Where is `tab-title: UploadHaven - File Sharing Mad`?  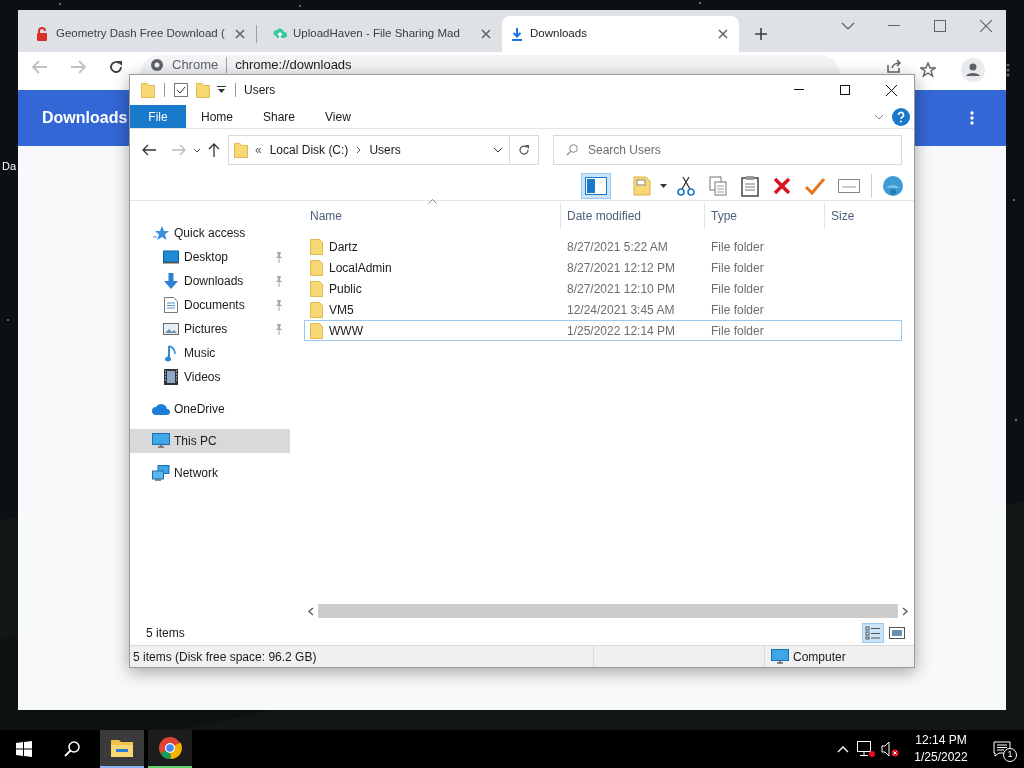
tab-title: UploadHaven - File Sharing Mad is located at coordinates (377, 34).